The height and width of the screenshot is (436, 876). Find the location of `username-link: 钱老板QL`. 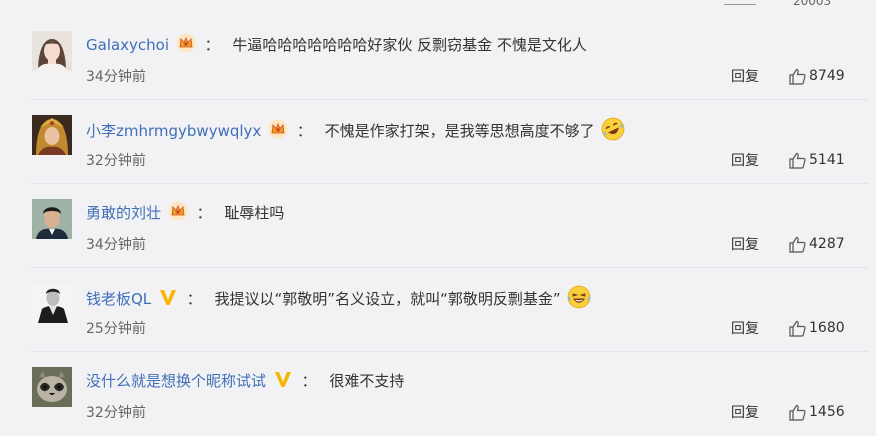

username-link: 钱老板QL is located at coordinates (118, 299).